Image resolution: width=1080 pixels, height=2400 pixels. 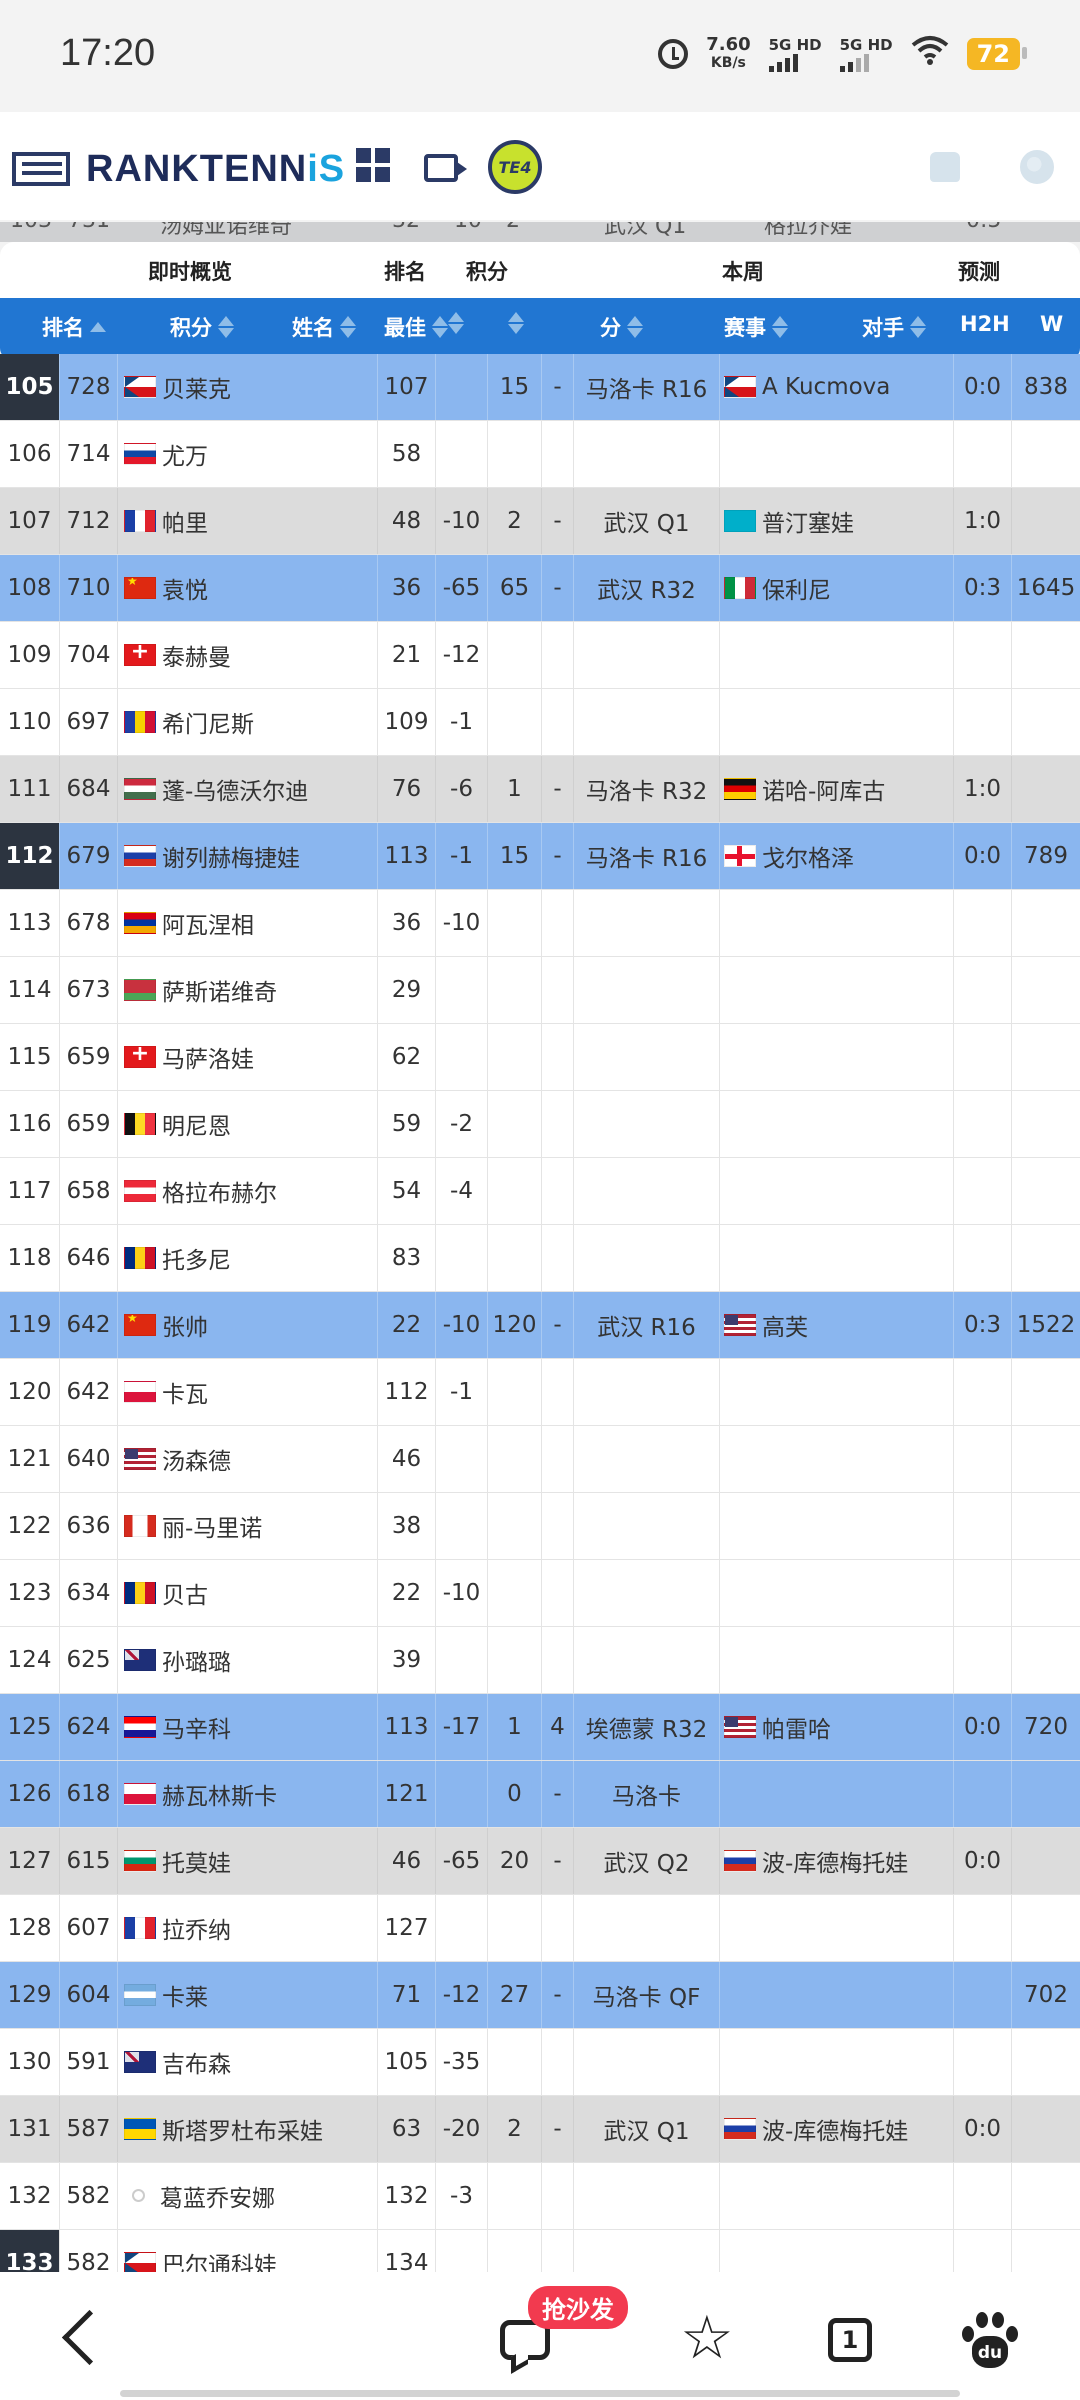 What do you see at coordinates (248, 1660) in the screenshot?
I see `cell-name: 孙璐璐` at bounding box center [248, 1660].